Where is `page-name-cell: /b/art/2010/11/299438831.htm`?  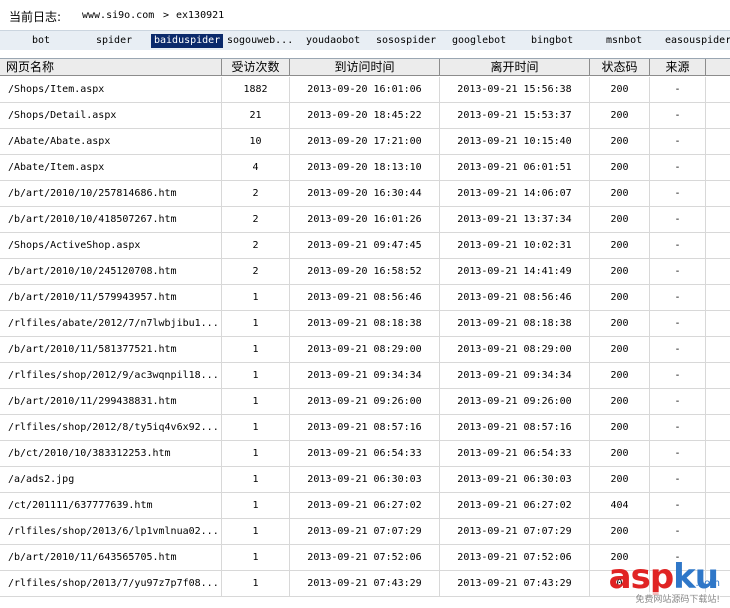
page-name-cell: /b/art/2010/11/299438831.htm is located at coordinates (111, 402).